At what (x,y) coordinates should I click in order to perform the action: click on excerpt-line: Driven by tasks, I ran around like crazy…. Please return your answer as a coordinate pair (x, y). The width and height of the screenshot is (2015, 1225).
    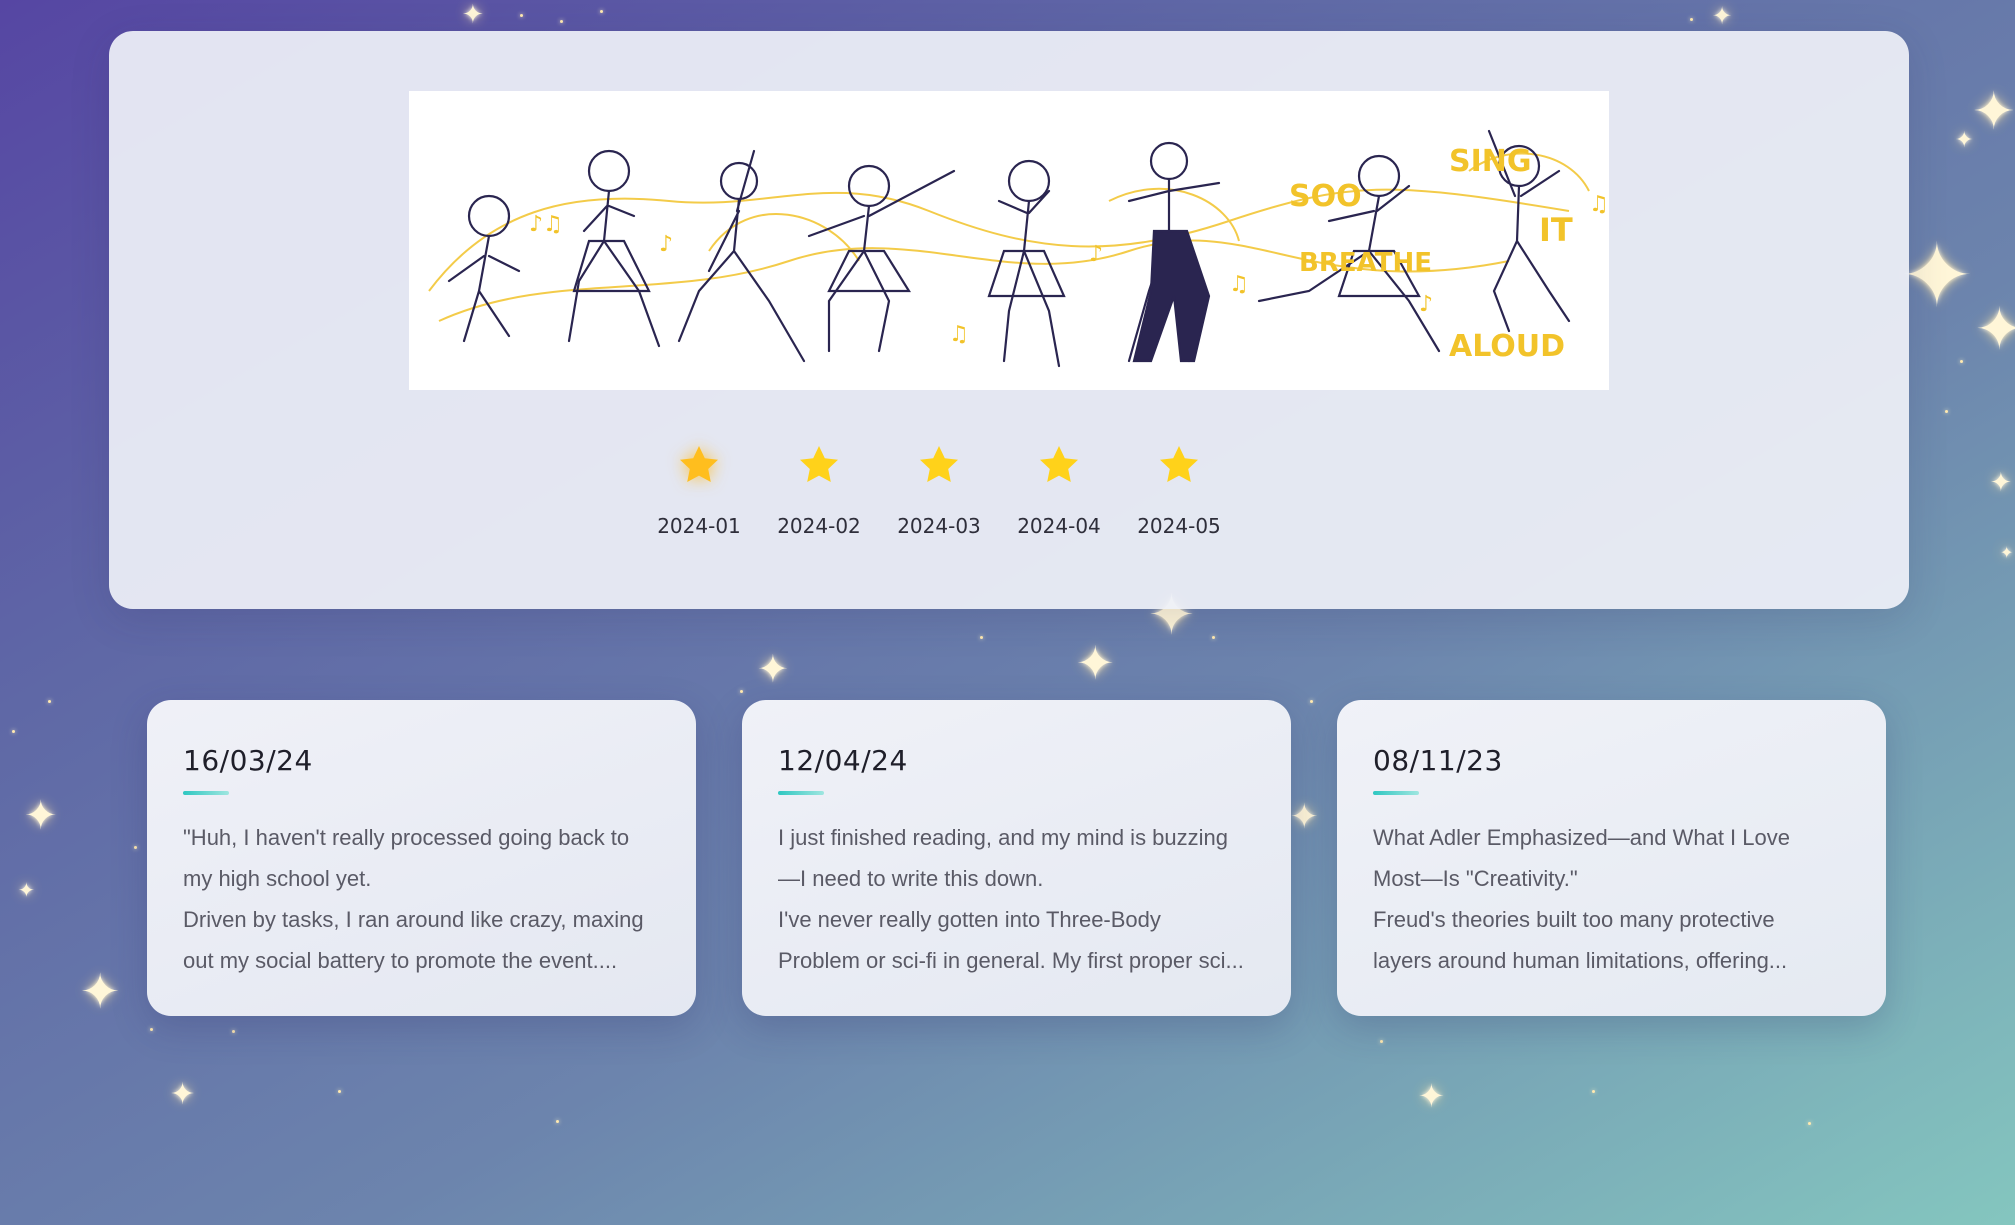
    Looking at the image, I should click on (413, 919).